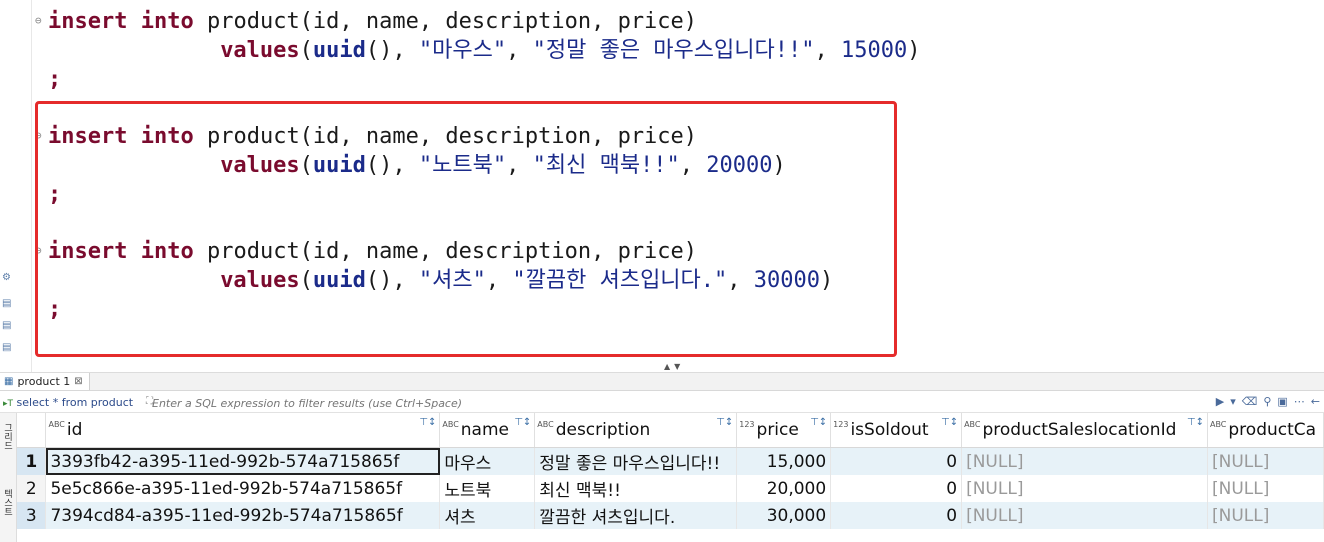 This screenshot has width=1324, height=542. I want to click on keyword: values, so click(260, 50).